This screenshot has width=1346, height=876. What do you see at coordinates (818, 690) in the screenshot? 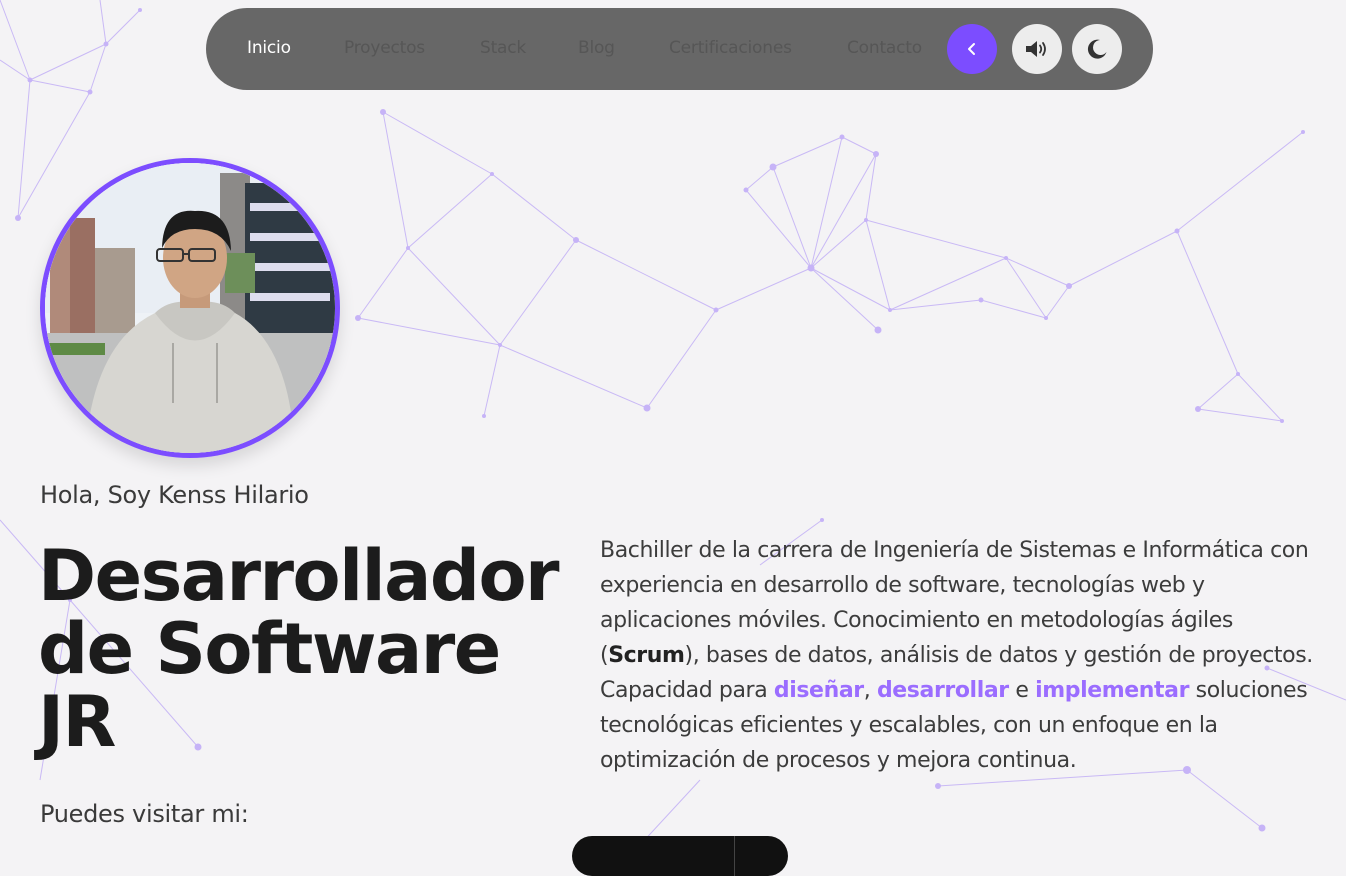
I see `bio-highlight-disenar: diseñar` at bounding box center [818, 690].